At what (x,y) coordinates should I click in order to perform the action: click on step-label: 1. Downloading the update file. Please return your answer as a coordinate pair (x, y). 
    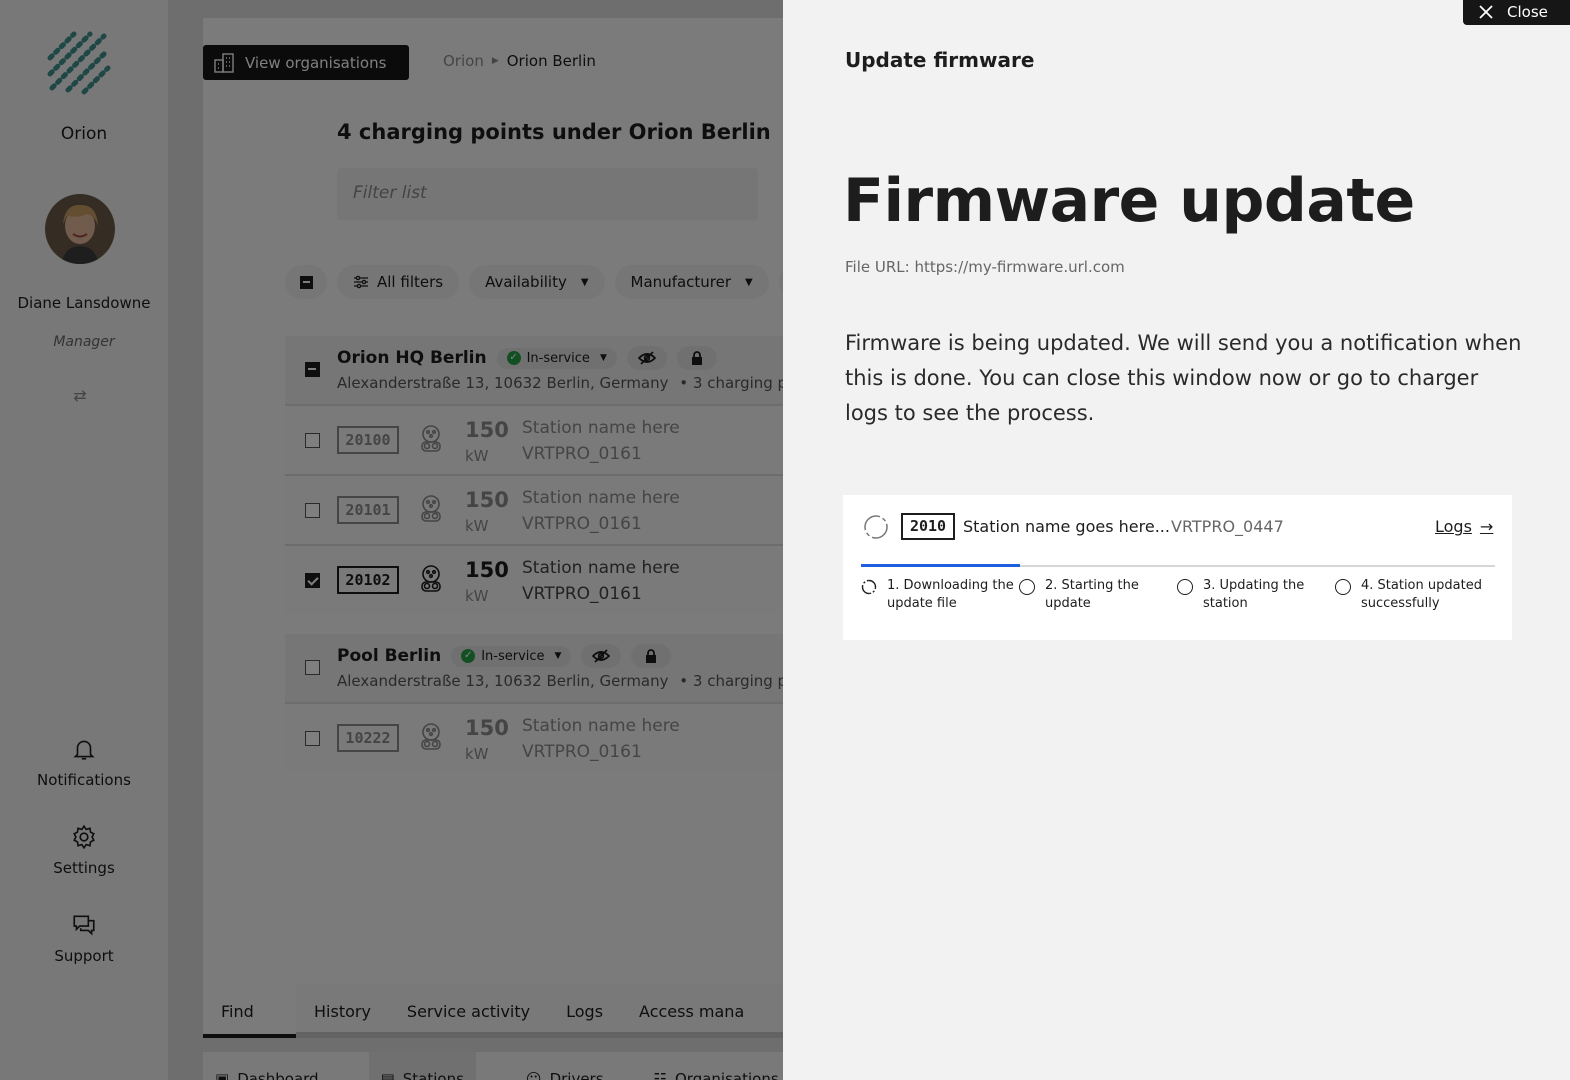
    Looking at the image, I should click on (950, 594).